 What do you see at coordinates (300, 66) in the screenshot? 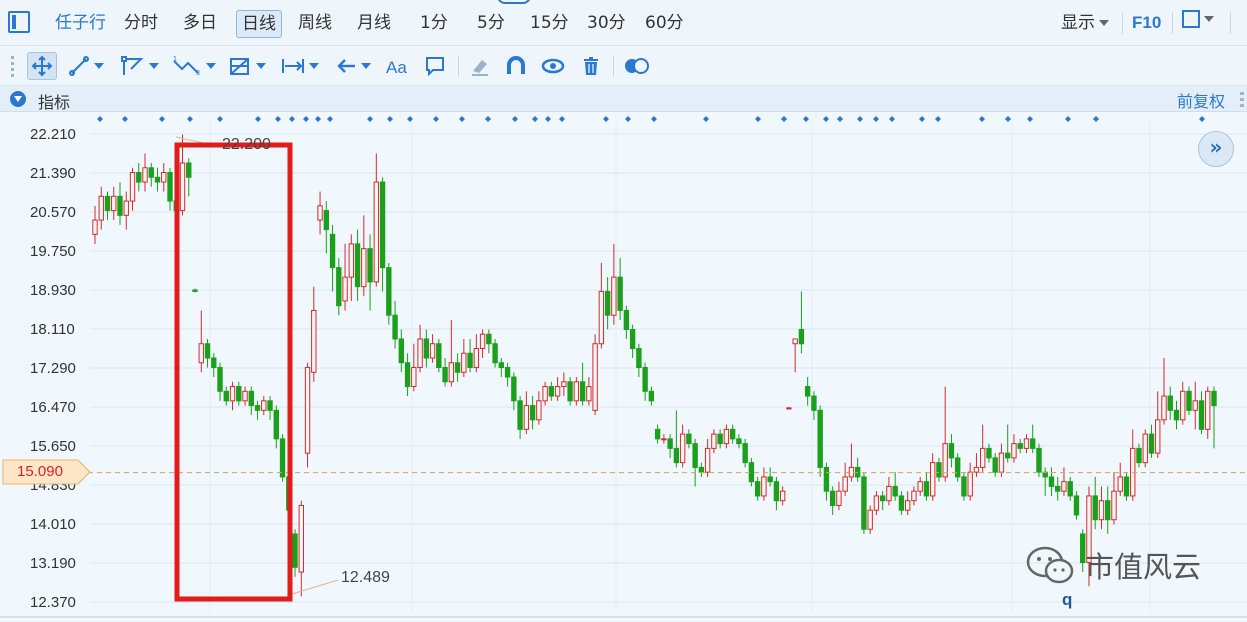
I see `measure-tool-button` at bounding box center [300, 66].